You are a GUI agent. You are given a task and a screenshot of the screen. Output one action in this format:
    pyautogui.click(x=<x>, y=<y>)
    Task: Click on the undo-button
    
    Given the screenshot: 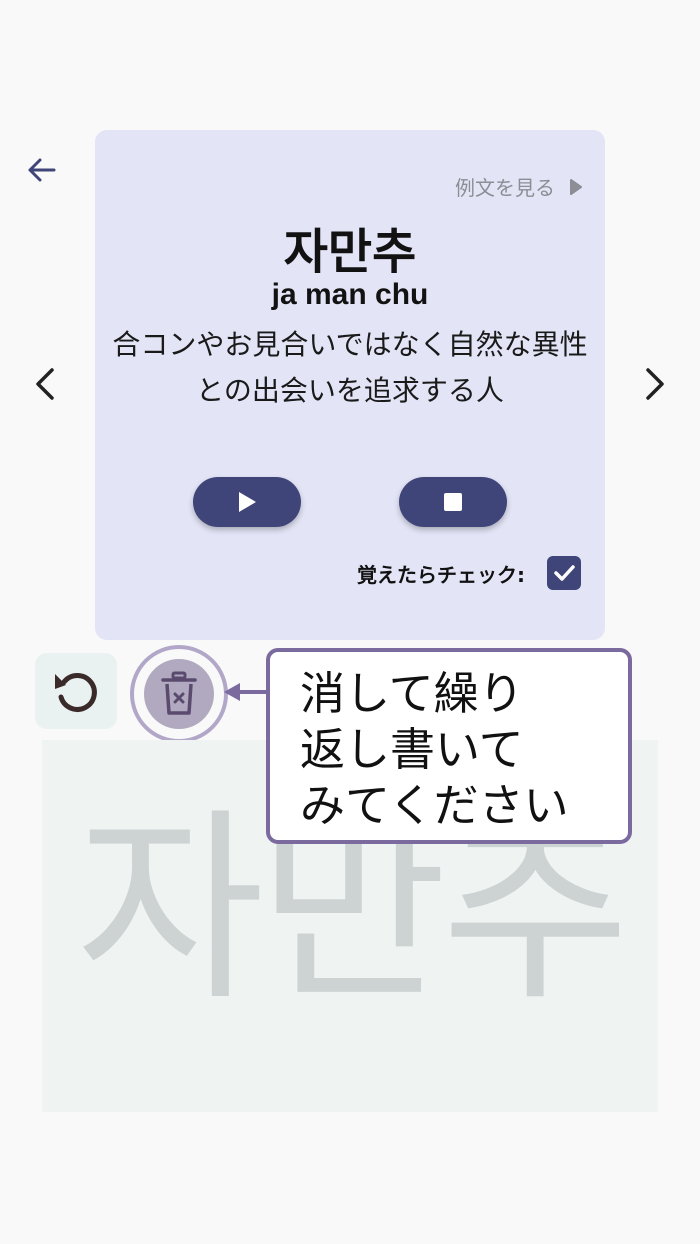 What is the action you would take?
    pyautogui.click(x=76, y=691)
    